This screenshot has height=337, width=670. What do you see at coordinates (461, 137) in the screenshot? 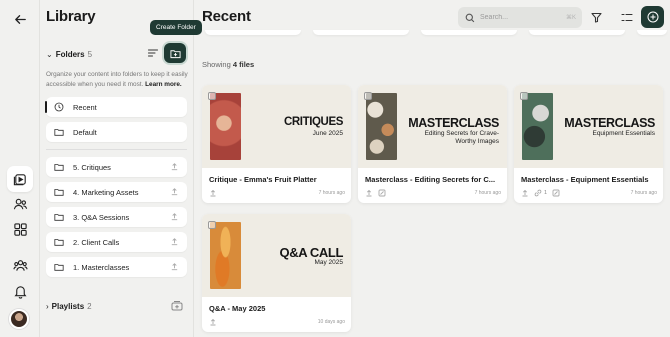
I see `thumb-subtitle: Editing Secrets for Crave-Worthy Images` at bounding box center [461, 137].